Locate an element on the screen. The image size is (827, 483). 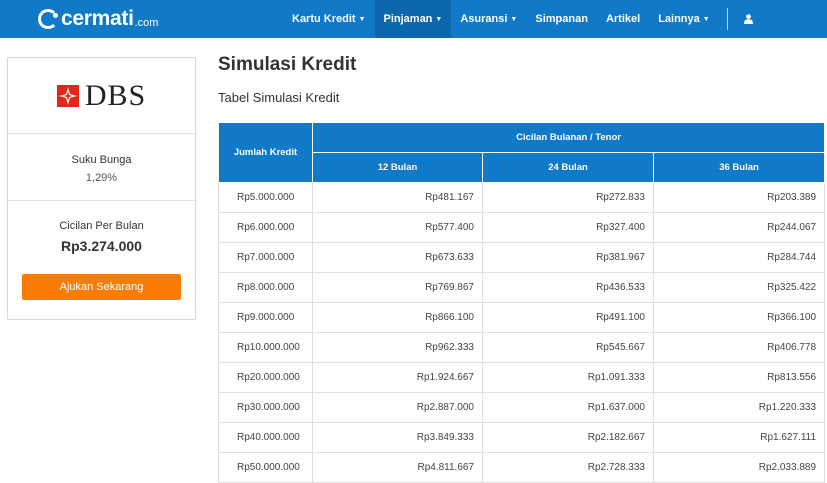
nav-item-label: Pinjaman is located at coordinates (408, 19).